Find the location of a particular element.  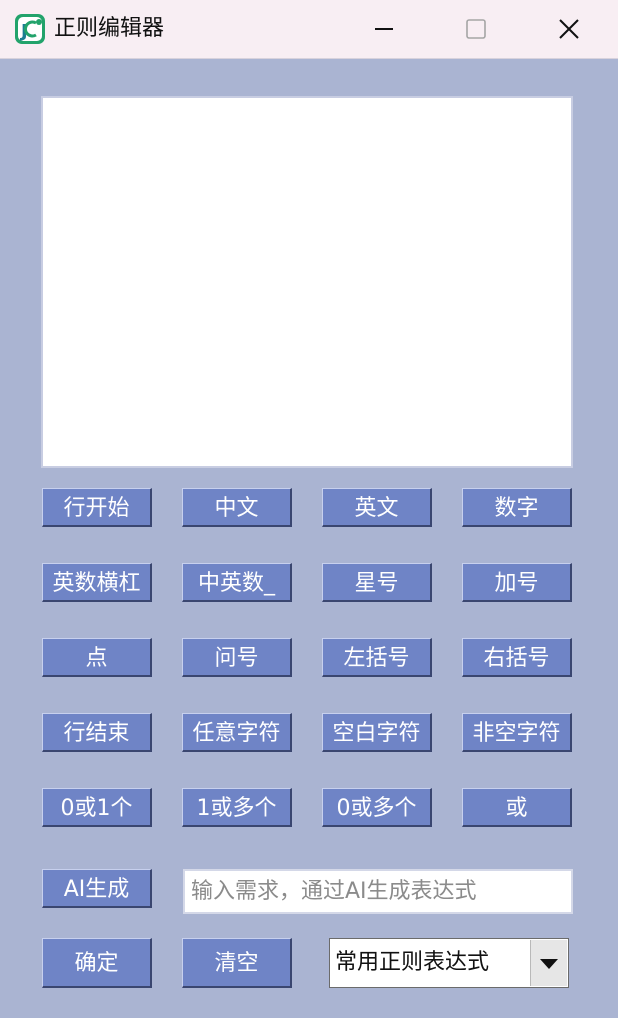

non-whitespace-button: 非空字符 is located at coordinates (517, 732).